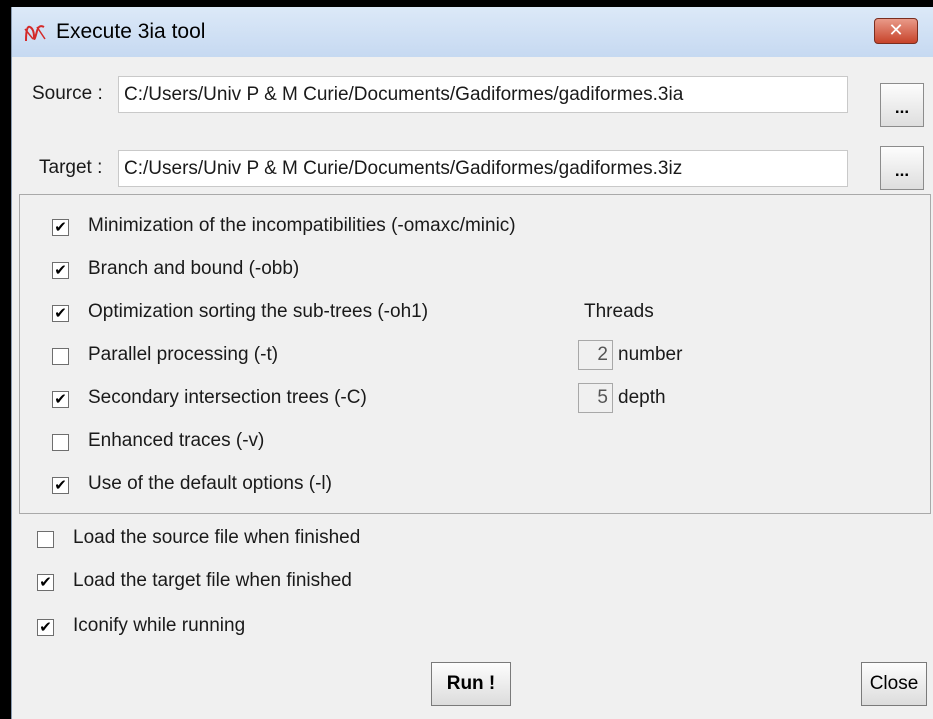  Describe the element at coordinates (60, 356) in the screenshot. I see `option-checkbox-parallel` at that location.